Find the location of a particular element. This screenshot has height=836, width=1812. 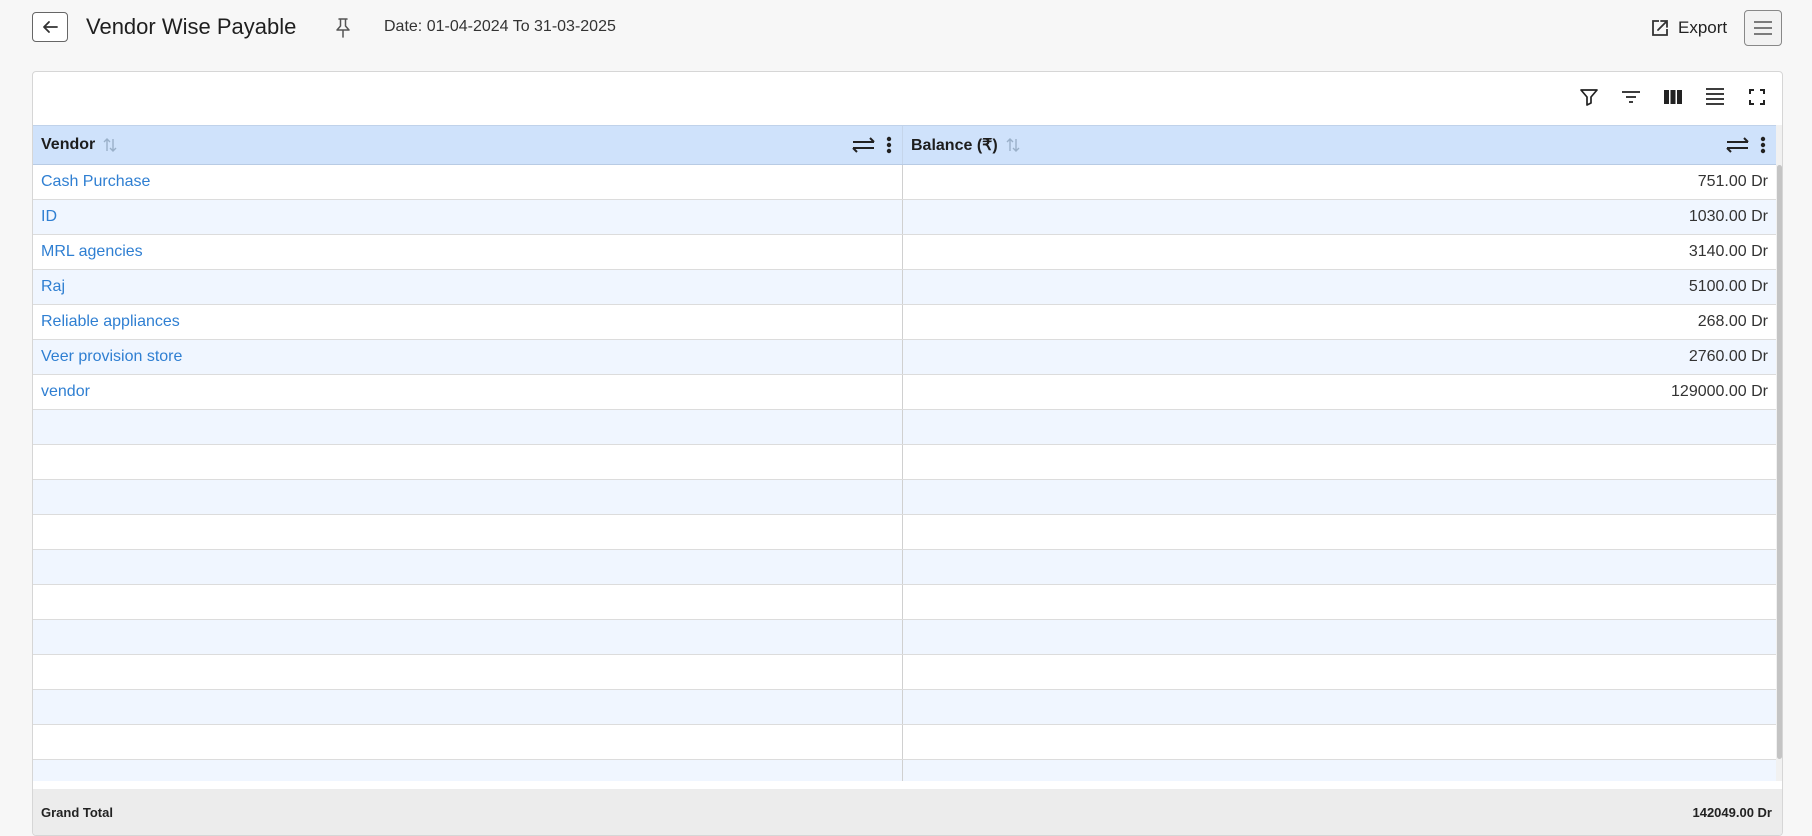

column-header-vendor: Vendor is located at coordinates (468, 145).